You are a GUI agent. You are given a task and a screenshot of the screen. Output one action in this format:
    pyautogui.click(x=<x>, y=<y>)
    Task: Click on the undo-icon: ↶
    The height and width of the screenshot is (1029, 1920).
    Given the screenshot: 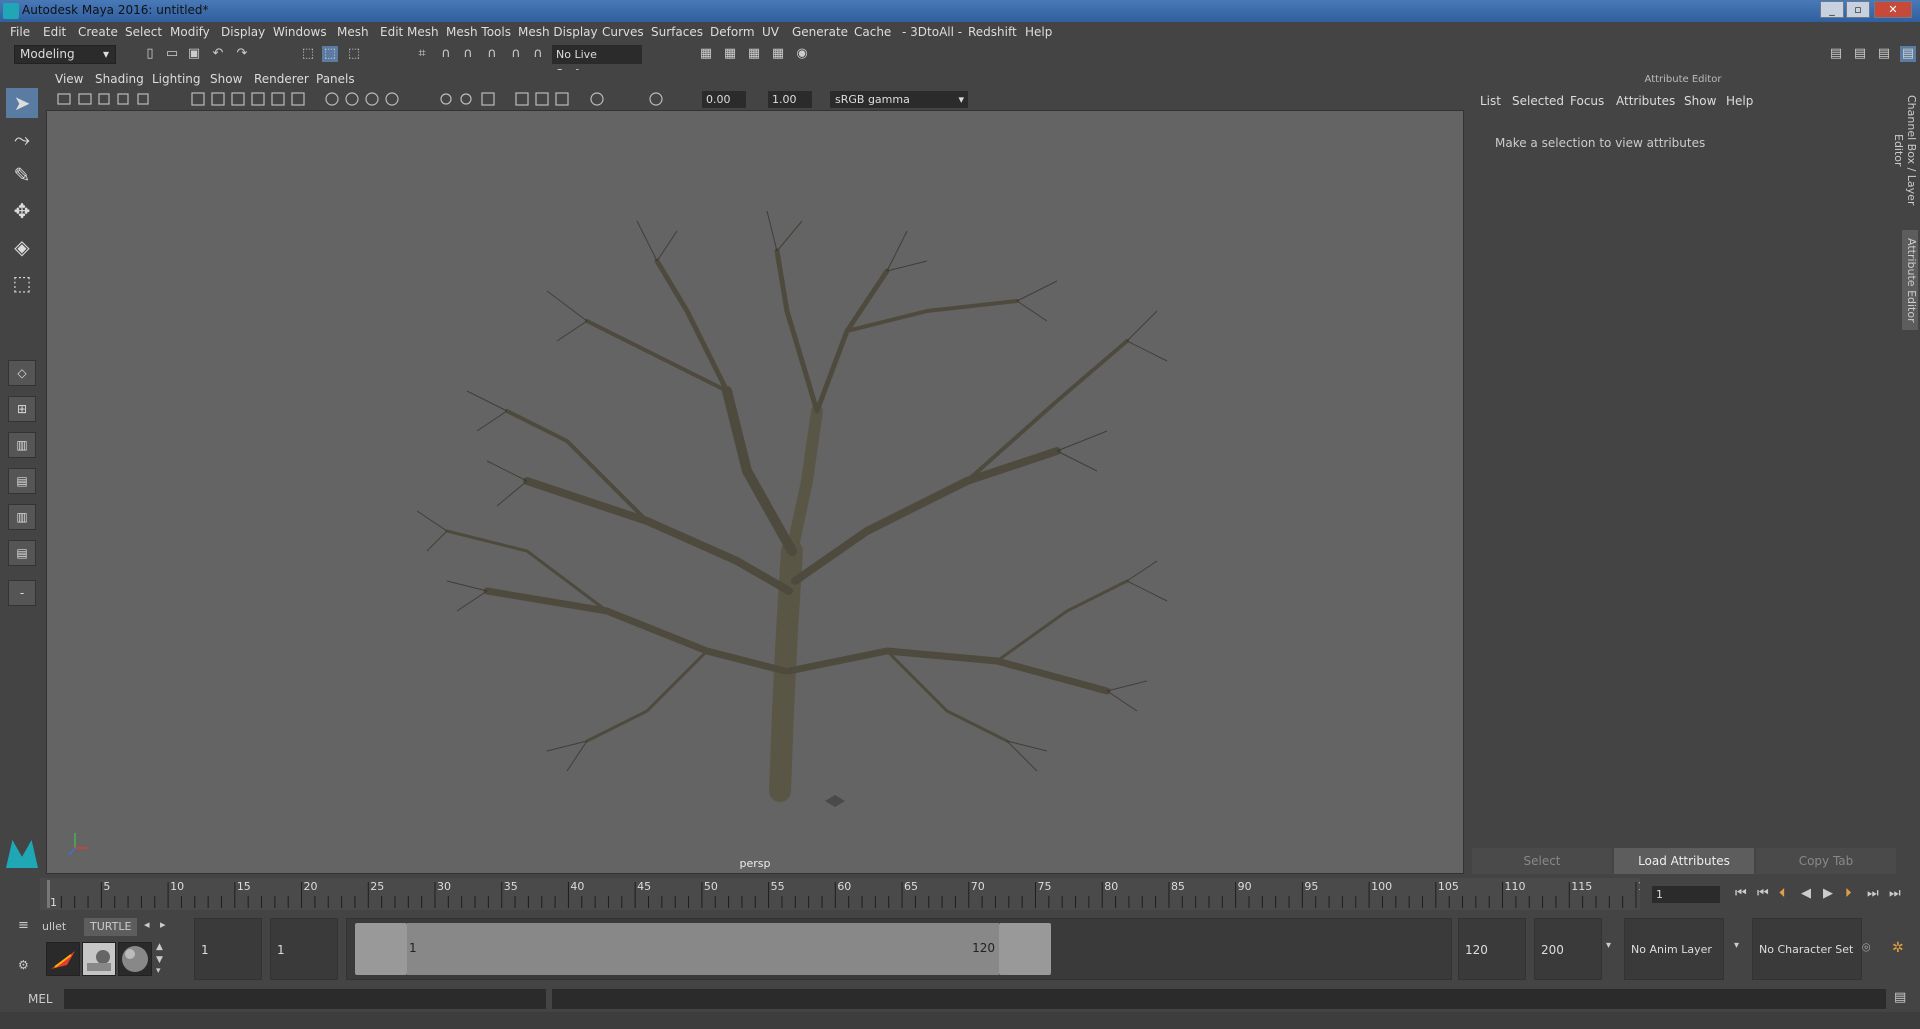 What is the action you would take?
    pyautogui.click(x=218, y=54)
    